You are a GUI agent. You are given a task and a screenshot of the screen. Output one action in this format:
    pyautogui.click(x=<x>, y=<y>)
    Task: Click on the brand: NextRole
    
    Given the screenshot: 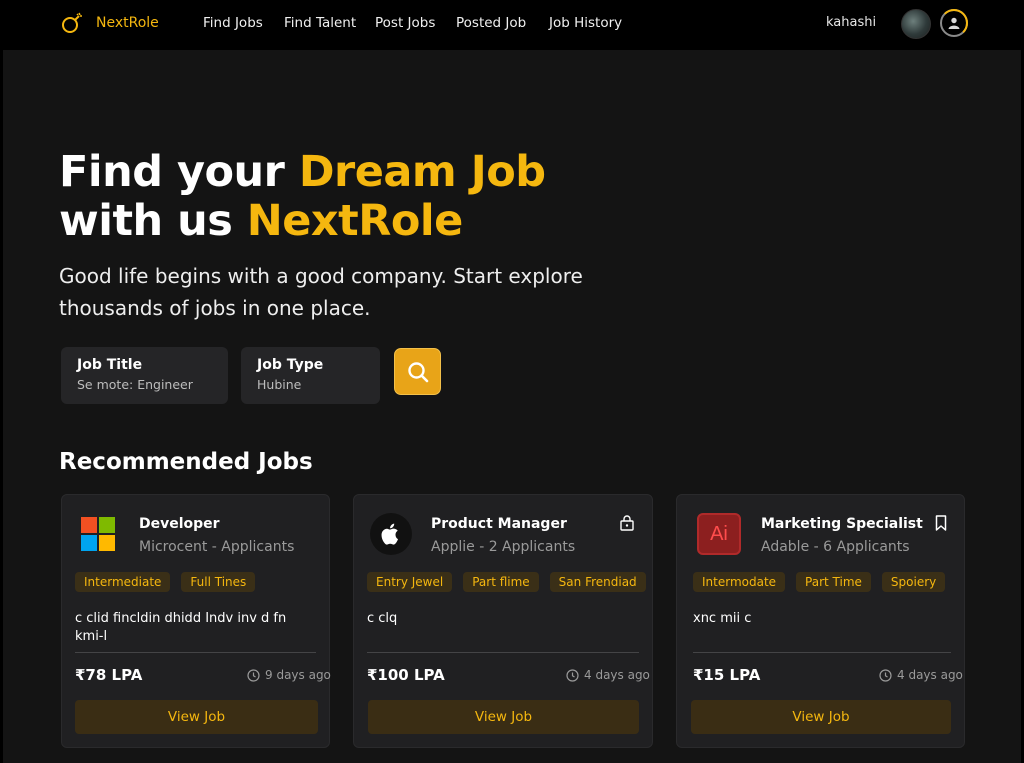 What is the action you would take?
    pyautogui.click(x=109, y=23)
    